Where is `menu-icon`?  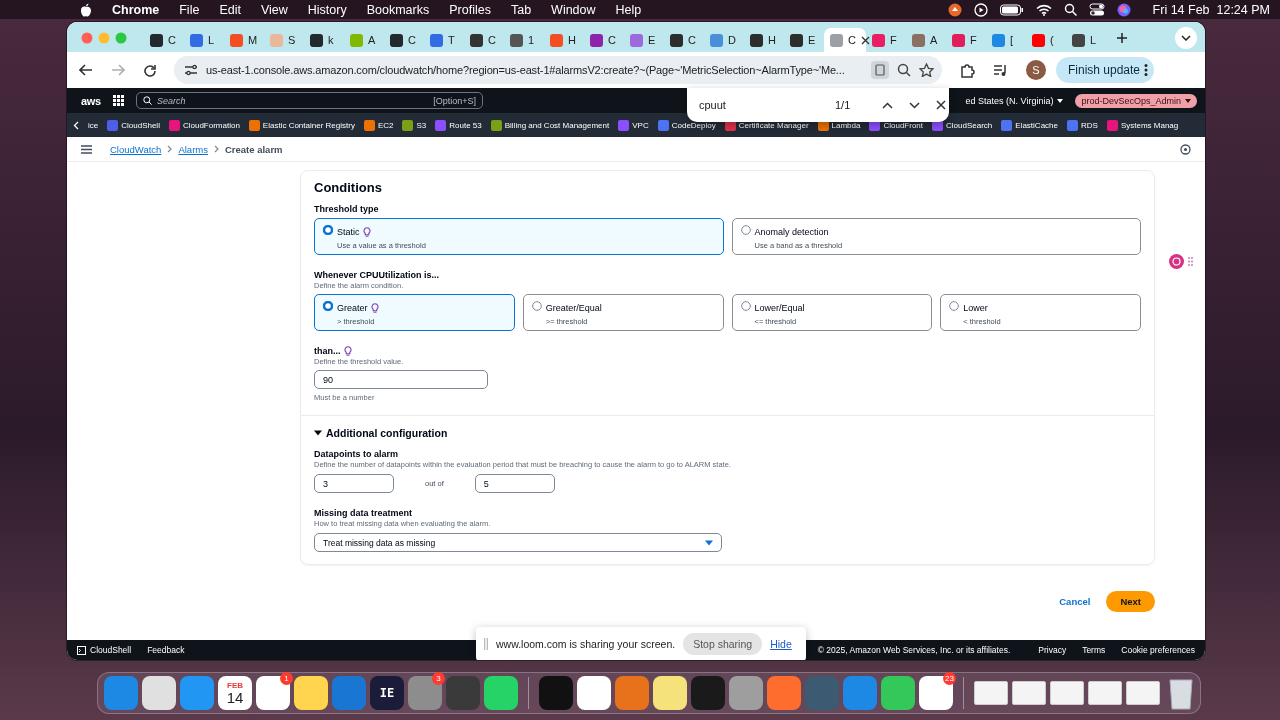
menu-icon is located at coordinates (86, 149).